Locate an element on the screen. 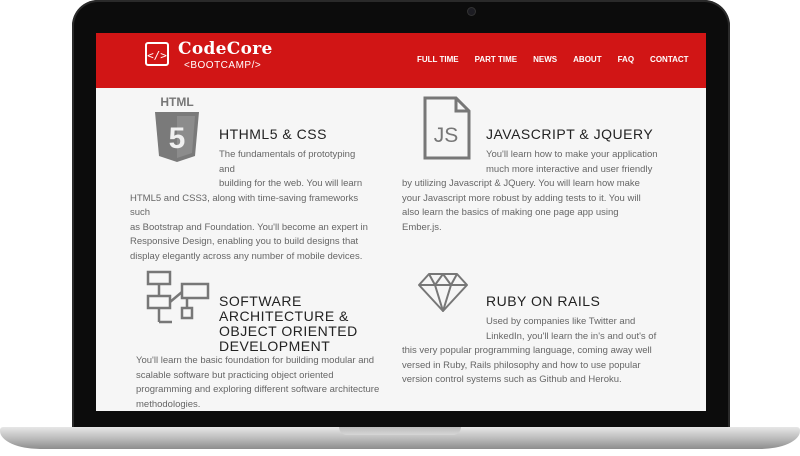 The width and height of the screenshot is (800, 456). nav-part-time: PART TIME is located at coordinates (496, 59).